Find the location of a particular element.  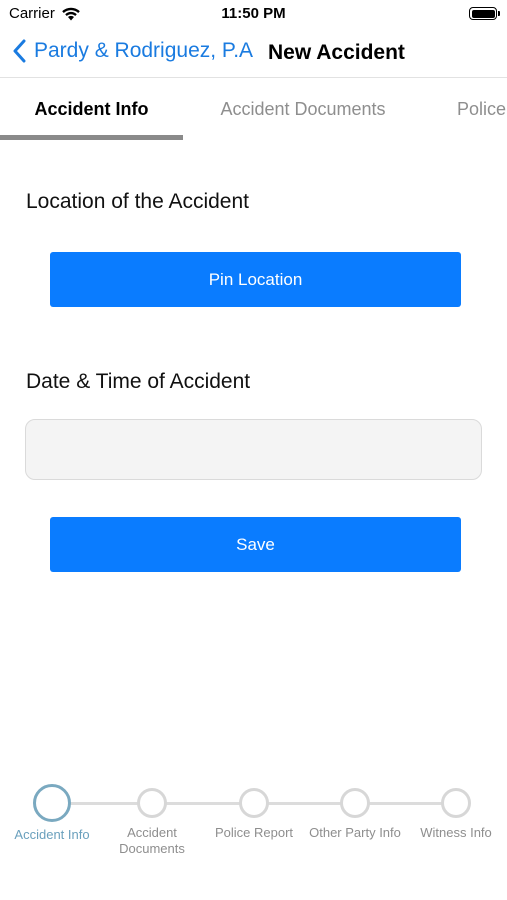

tab-accident-documents: Accident Documents is located at coordinates (303, 109).